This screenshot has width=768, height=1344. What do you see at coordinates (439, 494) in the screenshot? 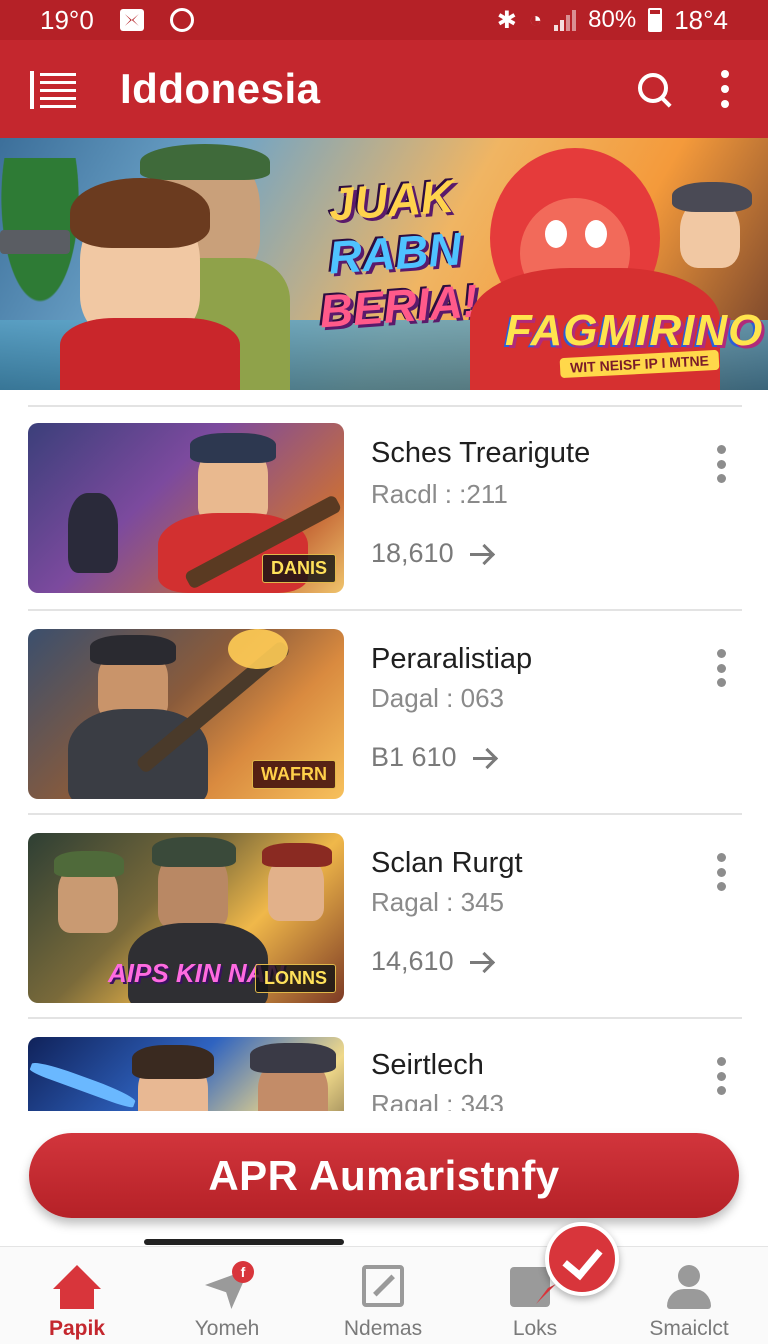
I see `game-subtitle: Racdl : :211` at bounding box center [439, 494].